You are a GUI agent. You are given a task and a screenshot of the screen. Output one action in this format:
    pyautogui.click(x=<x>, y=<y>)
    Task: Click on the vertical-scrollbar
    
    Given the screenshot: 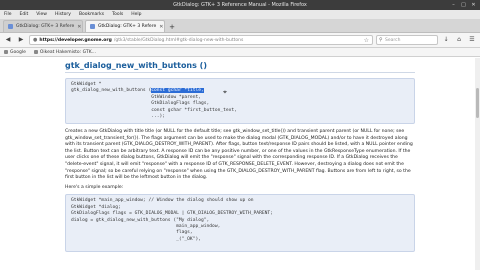 What is the action you would take?
    pyautogui.click(x=477, y=164)
    